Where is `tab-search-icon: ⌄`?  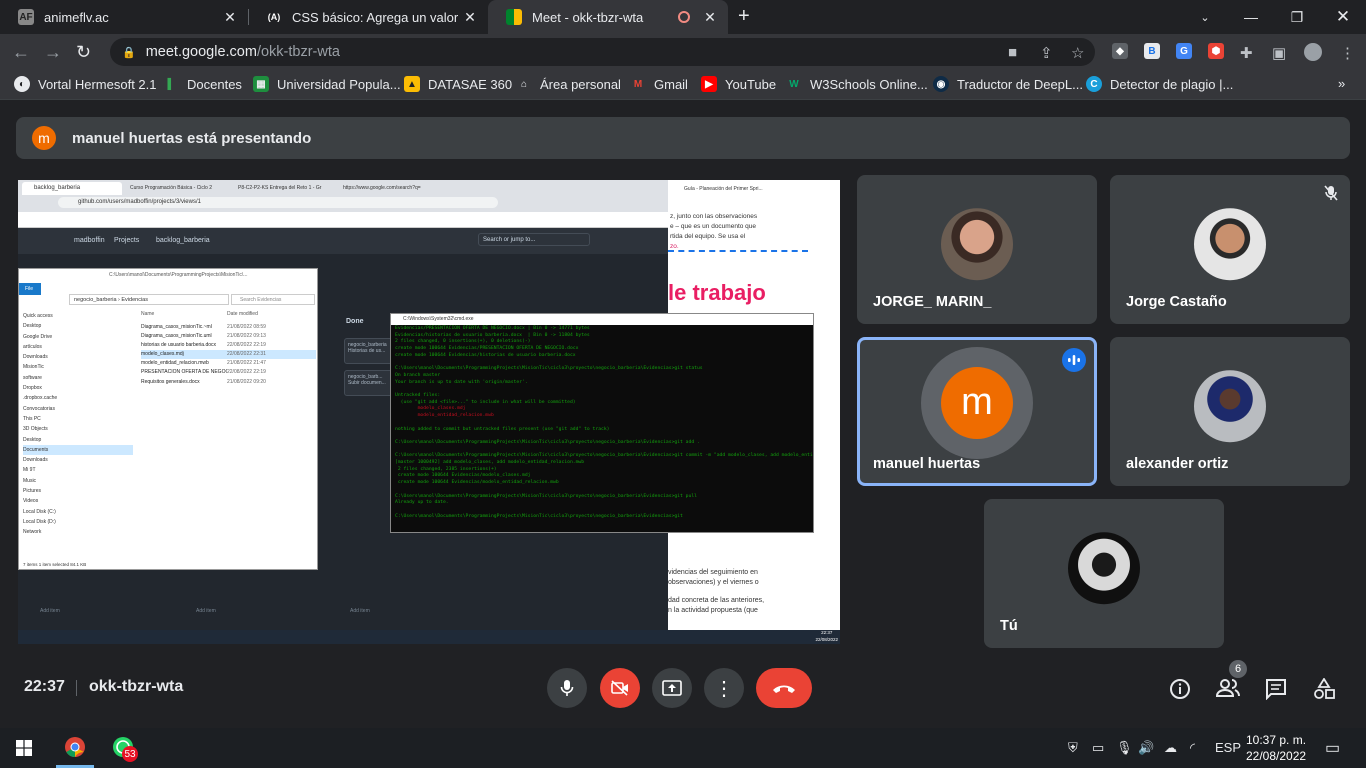
tab-search-icon: ⌄ is located at coordinates (1205, 17).